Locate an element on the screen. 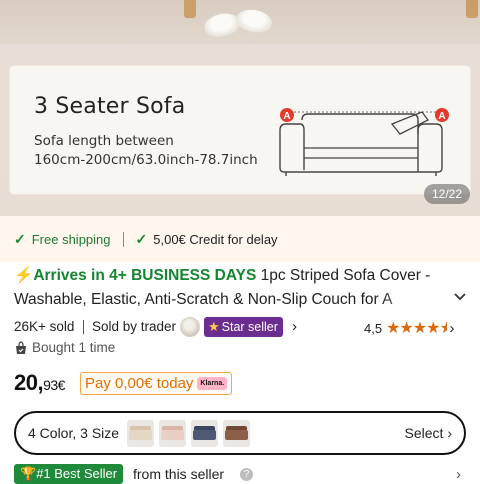  best-seller-row: 🏆#1 Best Seller from this seller ? › is located at coordinates (244, 473).